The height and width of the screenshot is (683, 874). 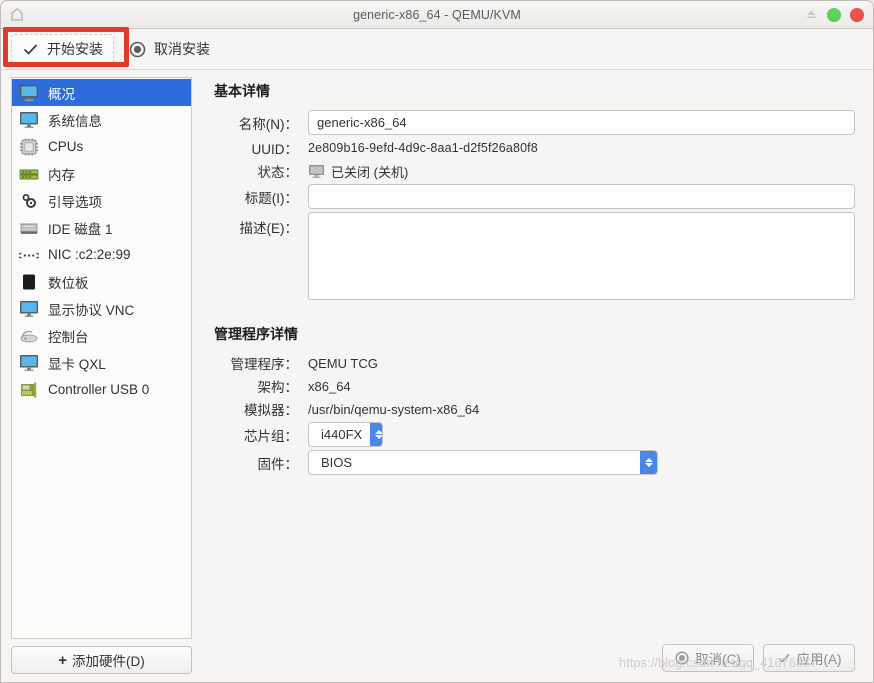 What do you see at coordinates (271, 198) in the screenshot?
I see `title-label: 标题(I)：` at bounding box center [271, 198].